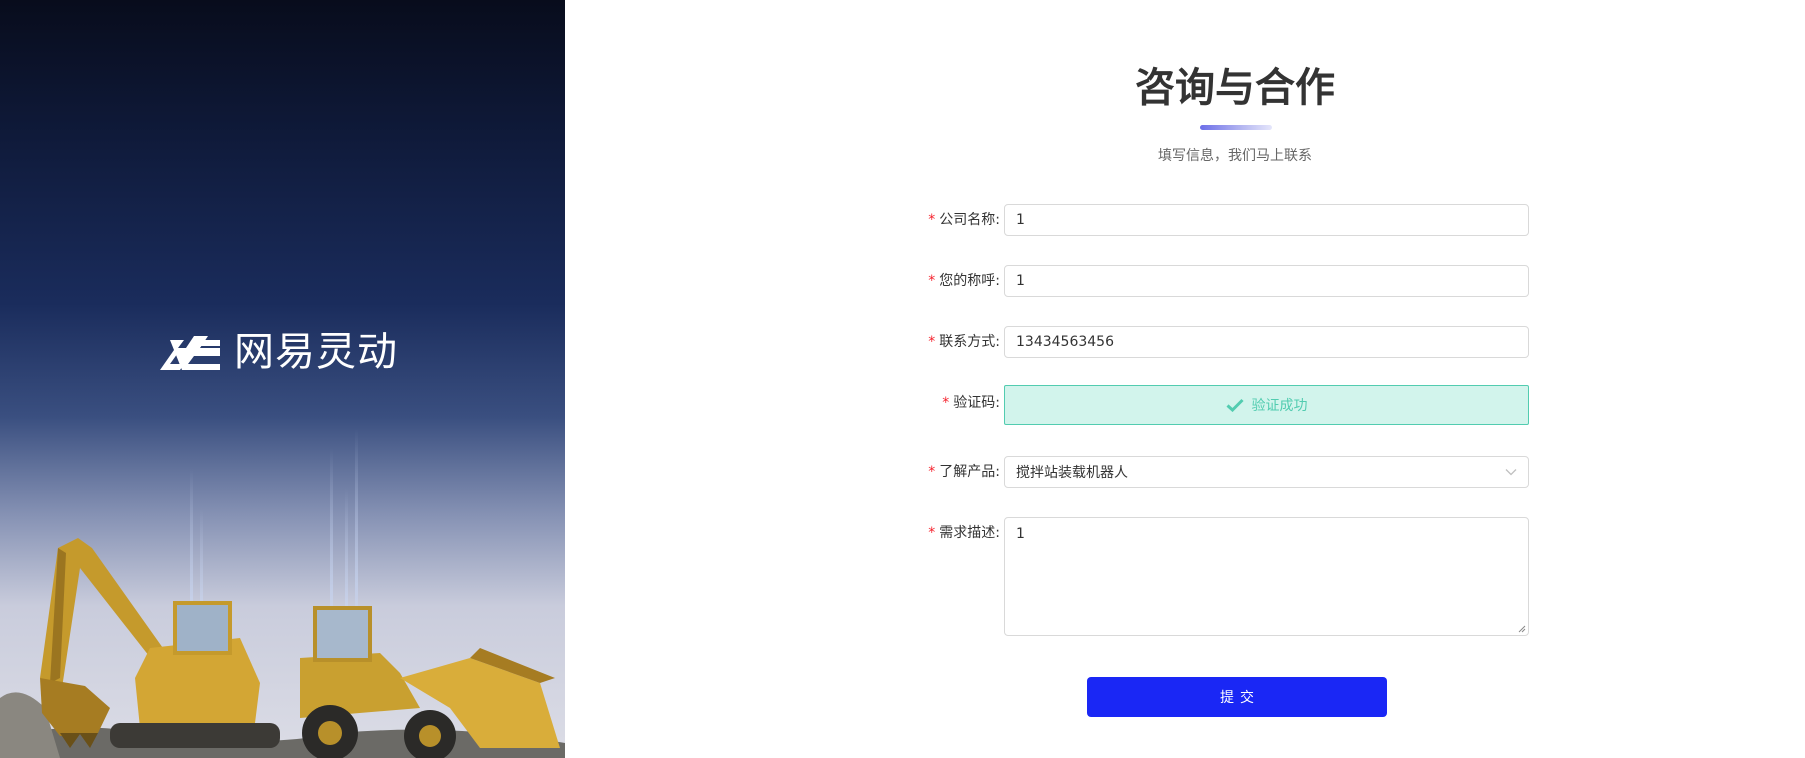 This screenshot has width=1805, height=758. I want to click on product-select: 搅拌站装载机器人, so click(1266, 472).